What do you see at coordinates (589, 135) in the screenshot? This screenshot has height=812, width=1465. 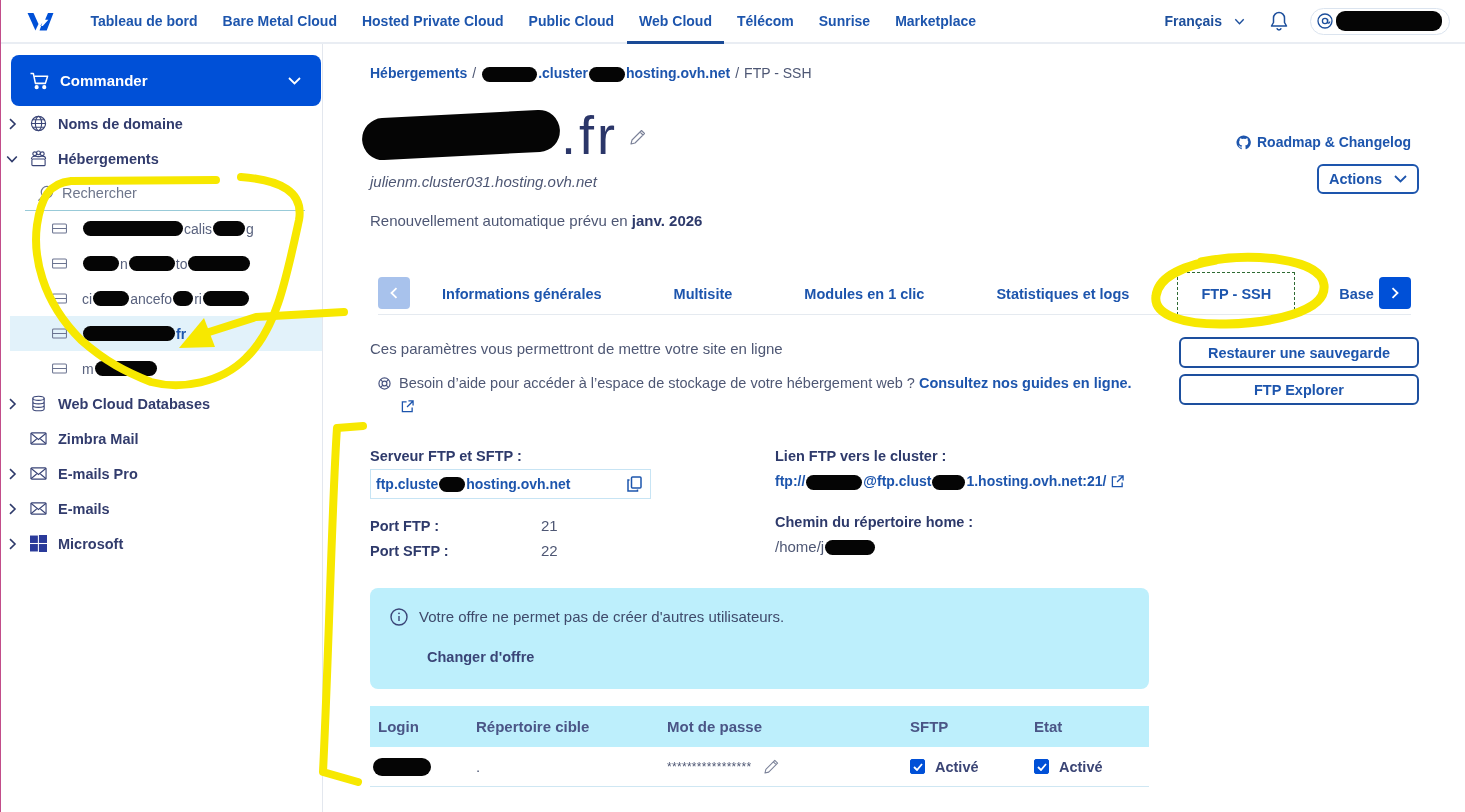 I see `site-title: .fr` at bounding box center [589, 135].